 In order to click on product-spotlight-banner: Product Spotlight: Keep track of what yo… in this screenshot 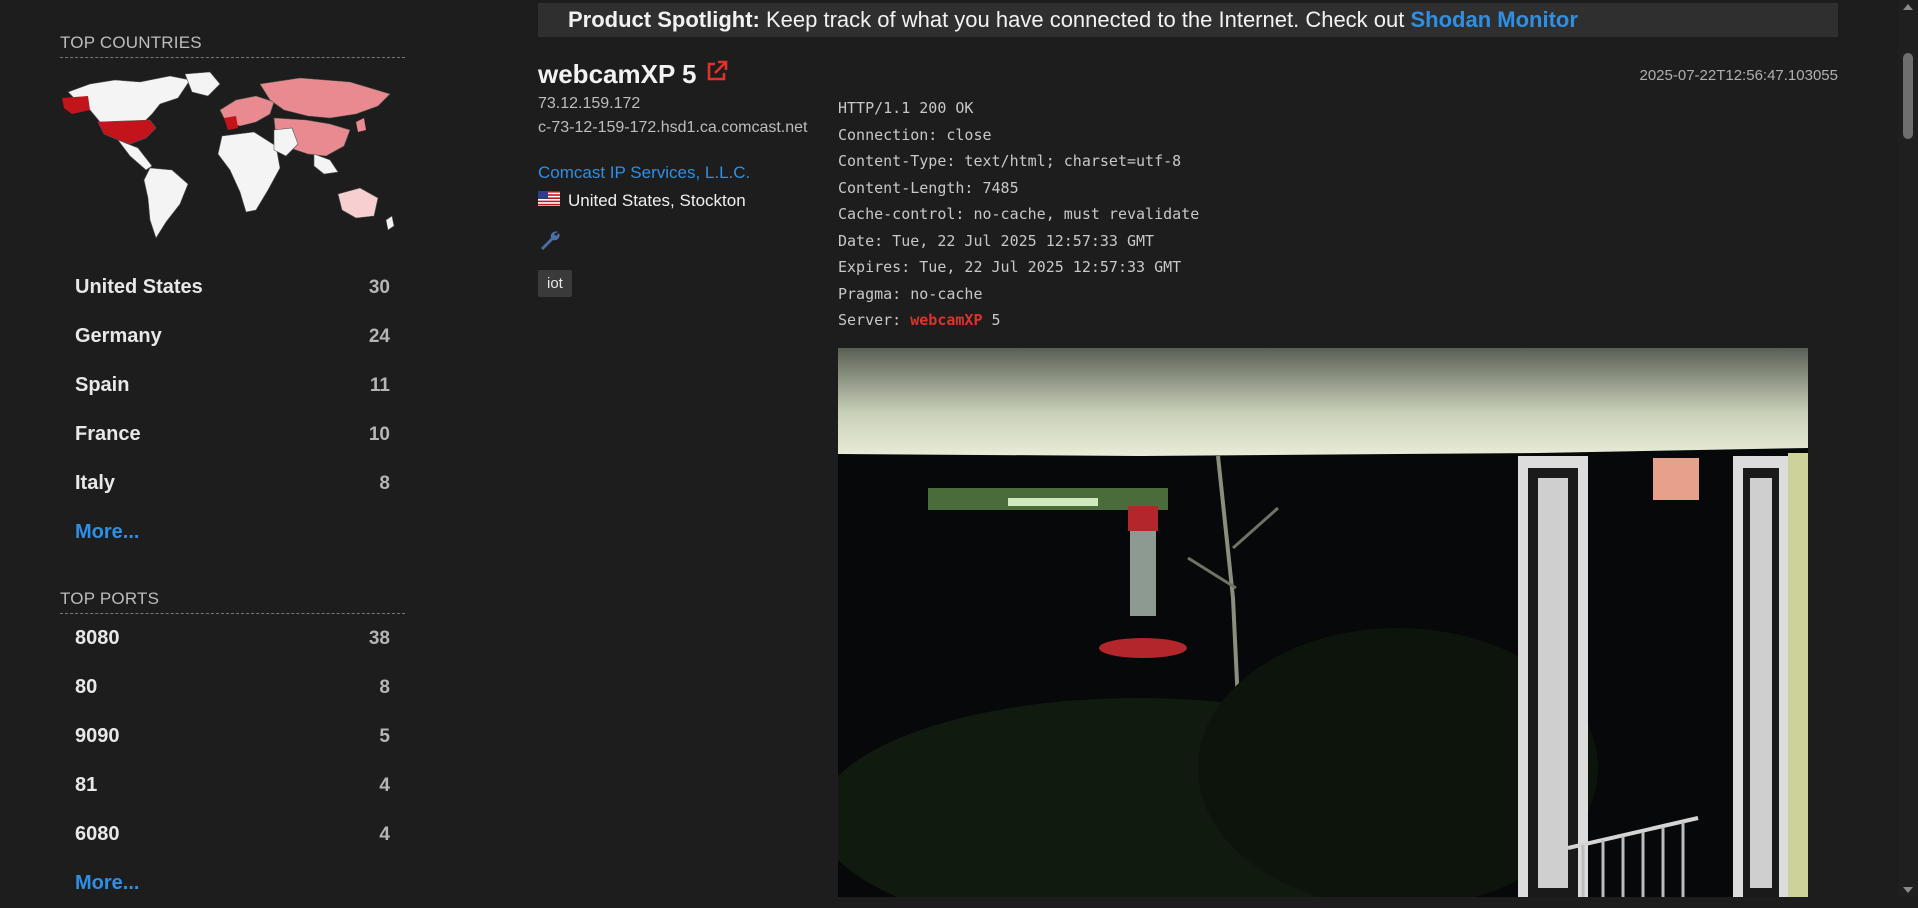, I will do `click(1188, 20)`.